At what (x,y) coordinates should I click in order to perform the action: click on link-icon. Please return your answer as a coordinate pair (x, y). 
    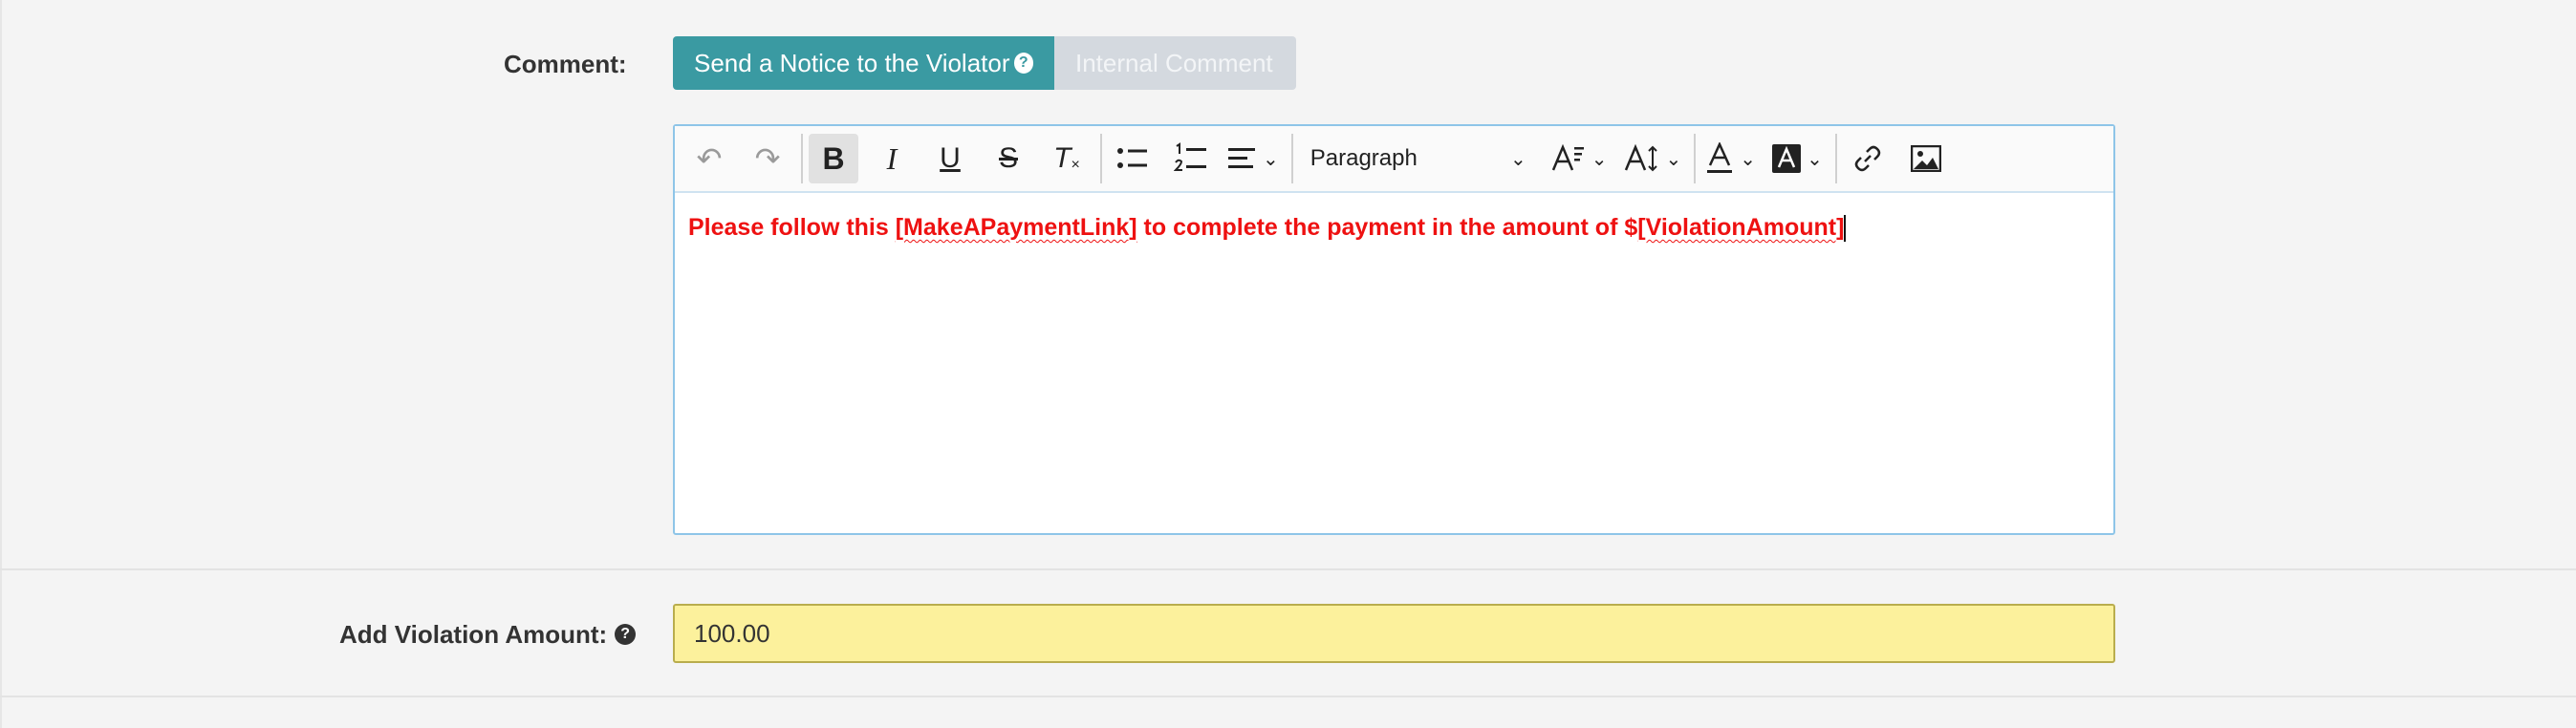
    Looking at the image, I should click on (1867, 158).